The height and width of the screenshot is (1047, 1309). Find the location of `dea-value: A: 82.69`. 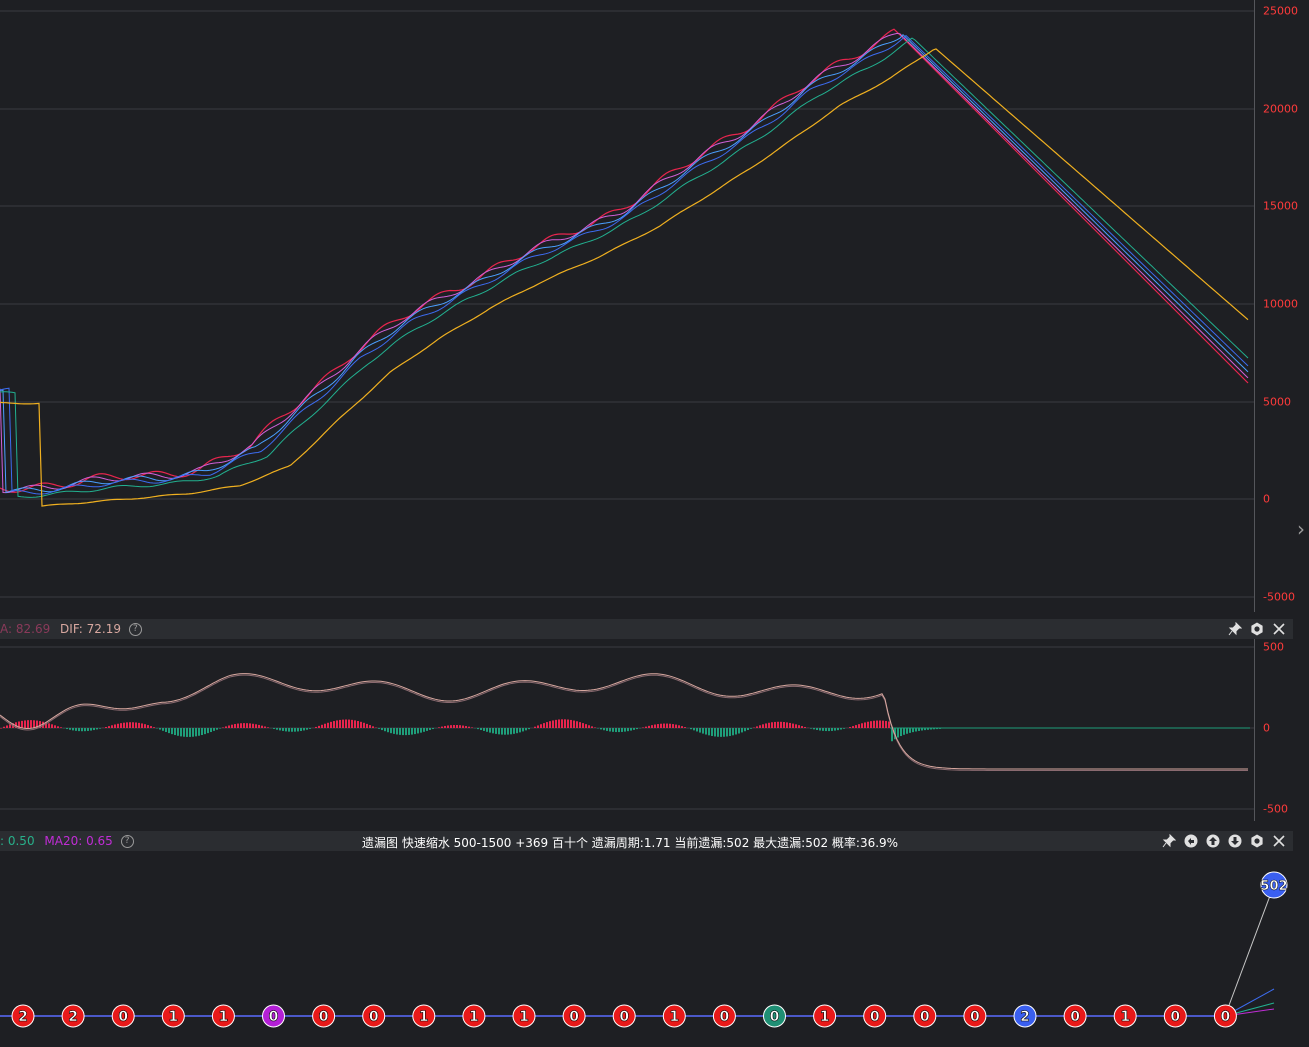

dea-value: A: 82.69 is located at coordinates (25, 629).